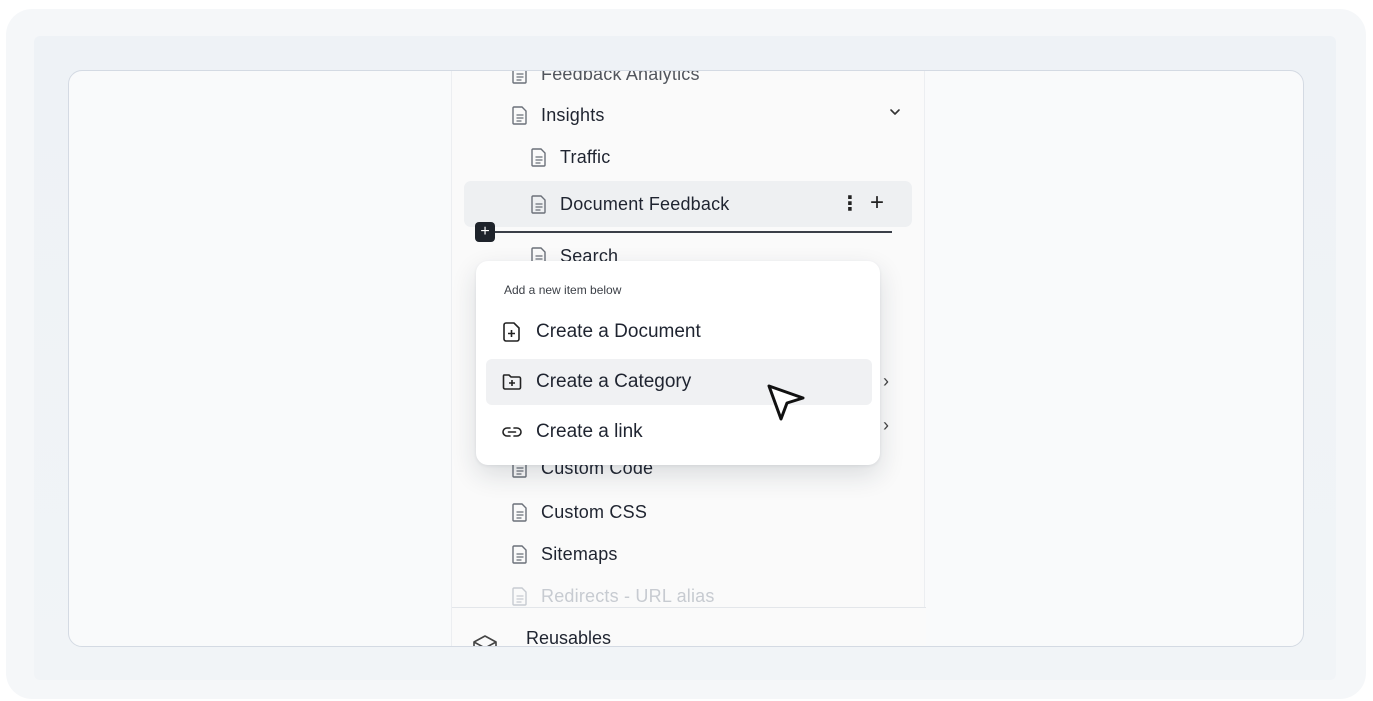 The height and width of the screenshot is (701, 1373). Describe the element at coordinates (620, 77) in the screenshot. I see `sidebar-item-label: Feedback Analytics` at that location.